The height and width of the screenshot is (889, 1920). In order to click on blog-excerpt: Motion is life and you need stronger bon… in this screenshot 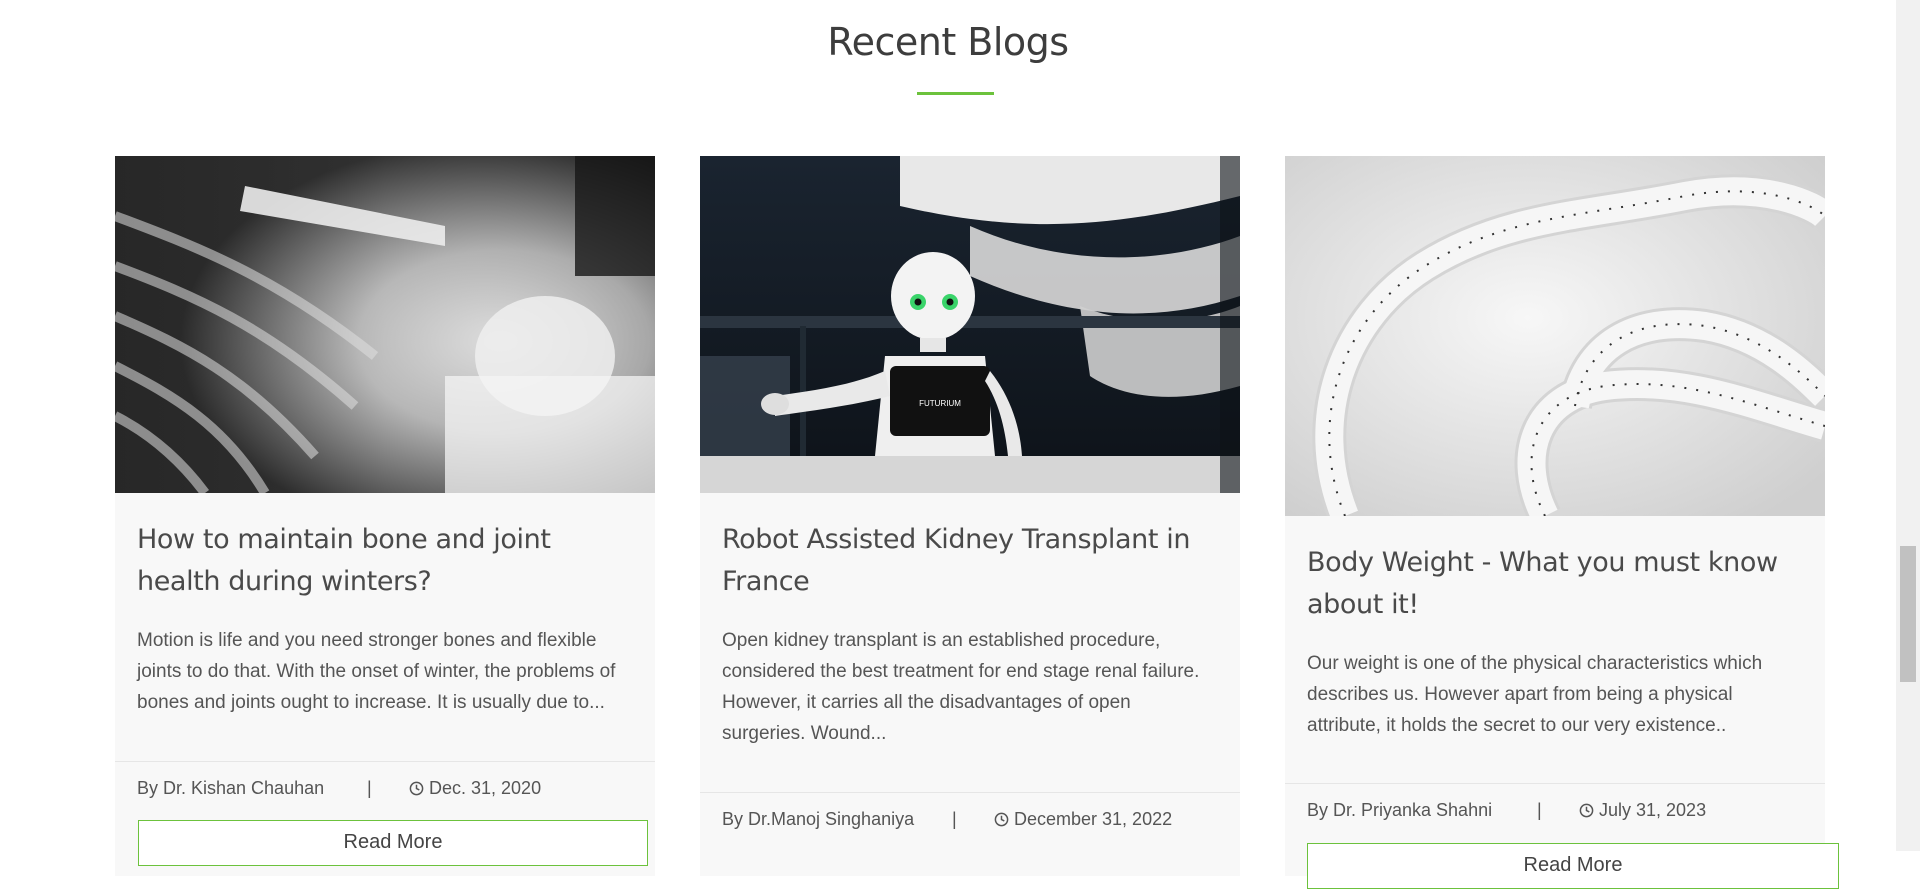, I will do `click(376, 671)`.